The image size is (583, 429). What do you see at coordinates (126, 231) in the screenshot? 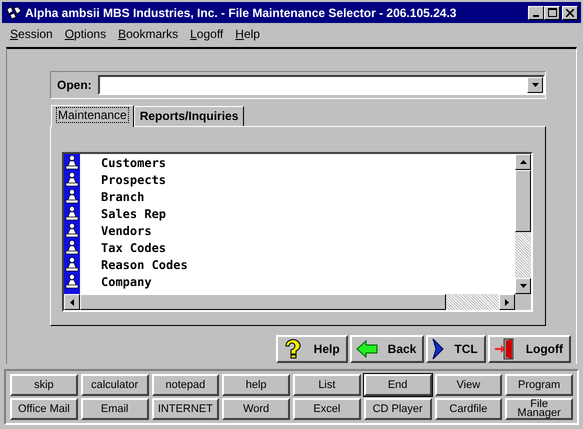
I see `list-item: Vendors` at bounding box center [126, 231].